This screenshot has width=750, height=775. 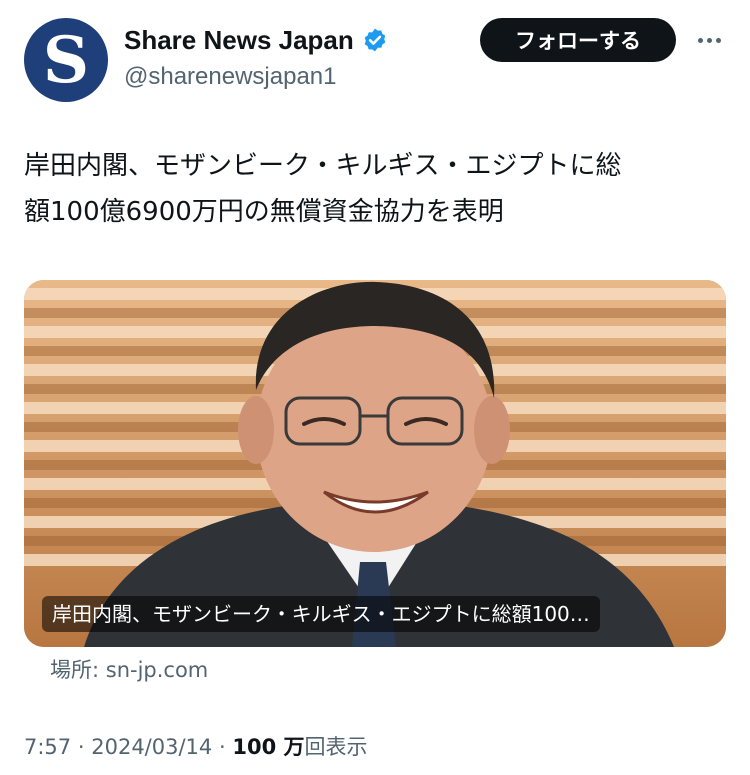 What do you see at coordinates (239, 40) in the screenshot?
I see `display-name: Share News Japan` at bounding box center [239, 40].